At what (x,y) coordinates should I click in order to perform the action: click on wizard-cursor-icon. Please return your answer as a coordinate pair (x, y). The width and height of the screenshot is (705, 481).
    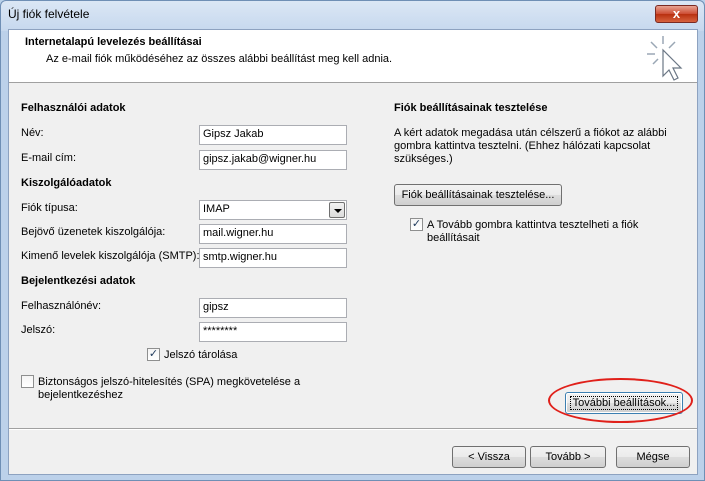
    Looking at the image, I should click on (665, 58).